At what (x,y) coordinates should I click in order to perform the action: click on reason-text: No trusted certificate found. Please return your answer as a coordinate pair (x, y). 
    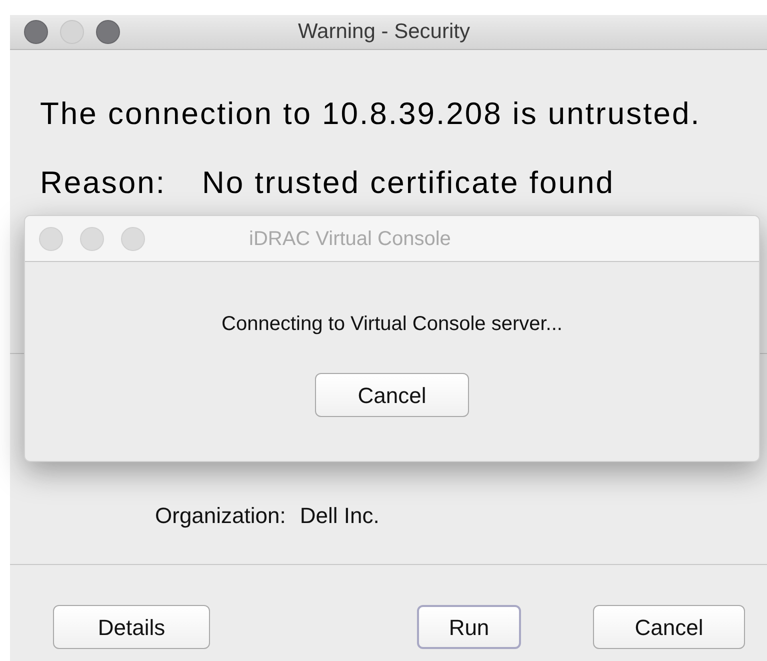
    Looking at the image, I should click on (408, 183).